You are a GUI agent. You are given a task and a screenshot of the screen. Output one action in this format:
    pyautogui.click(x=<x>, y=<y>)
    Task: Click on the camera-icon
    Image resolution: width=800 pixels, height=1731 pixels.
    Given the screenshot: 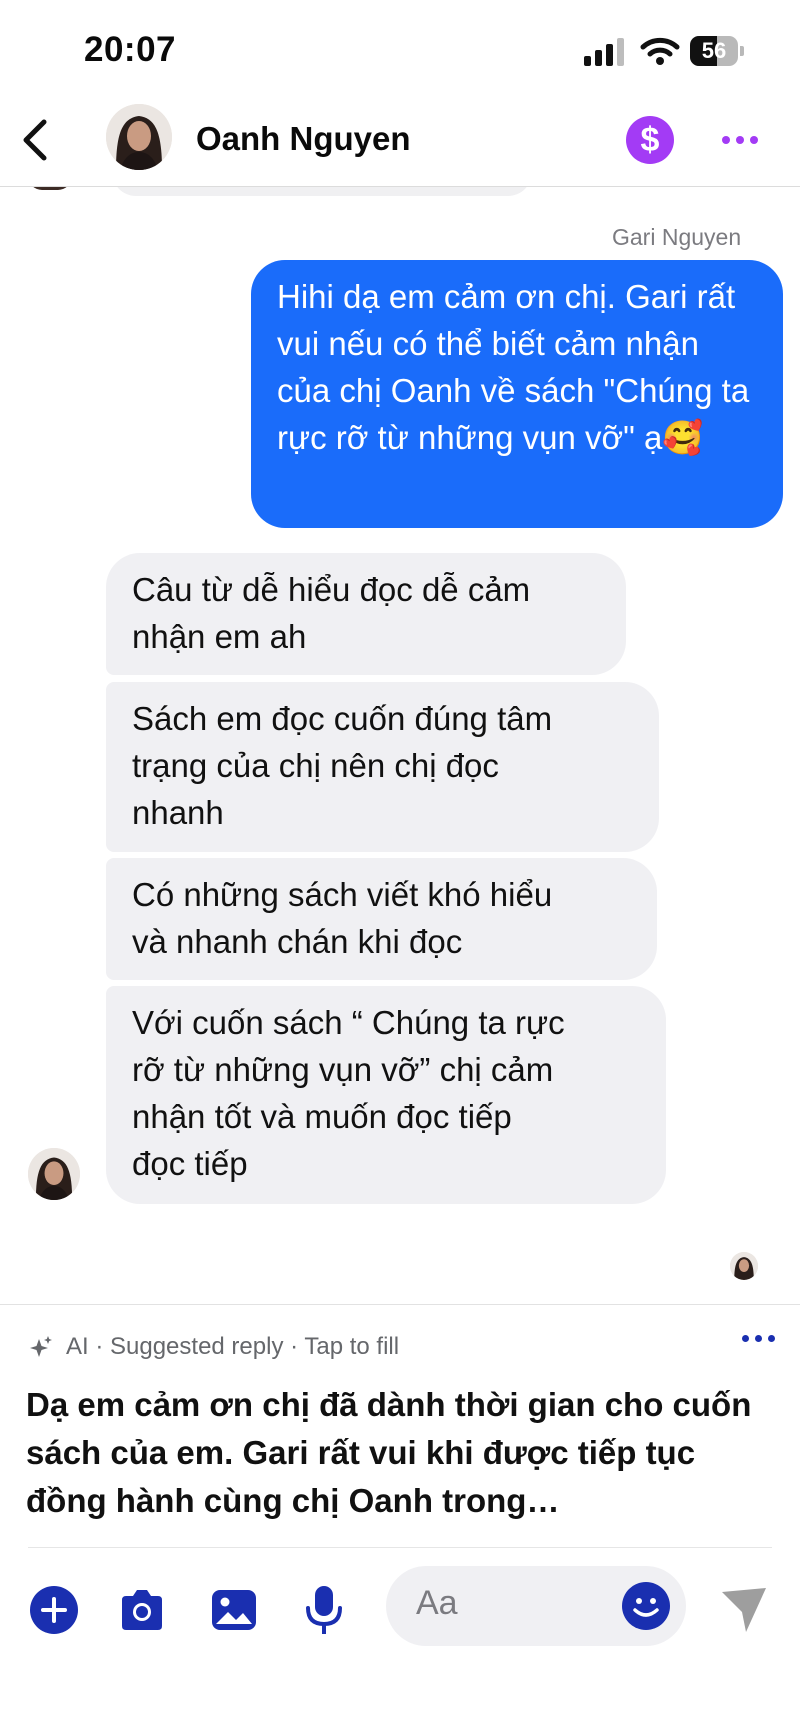 What is the action you would take?
    pyautogui.click(x=142, y=1610)
    